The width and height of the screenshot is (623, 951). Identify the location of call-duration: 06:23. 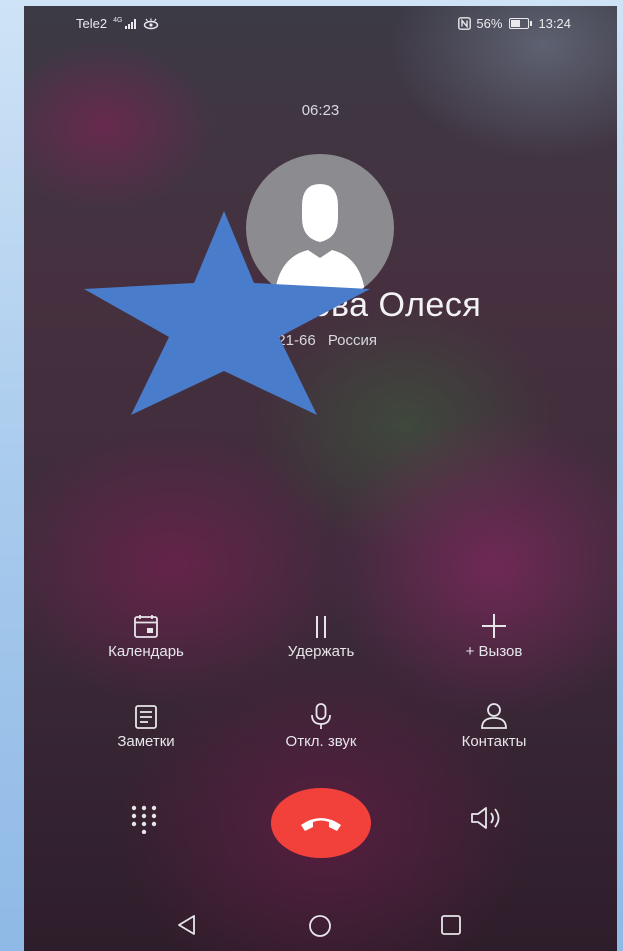
(320, 110).